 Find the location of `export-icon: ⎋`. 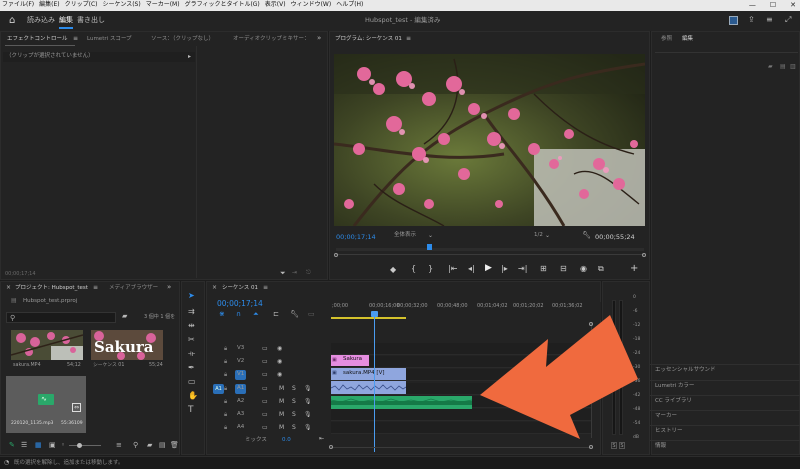

export-icon: ⎋ is located at coordinates (308, 273).